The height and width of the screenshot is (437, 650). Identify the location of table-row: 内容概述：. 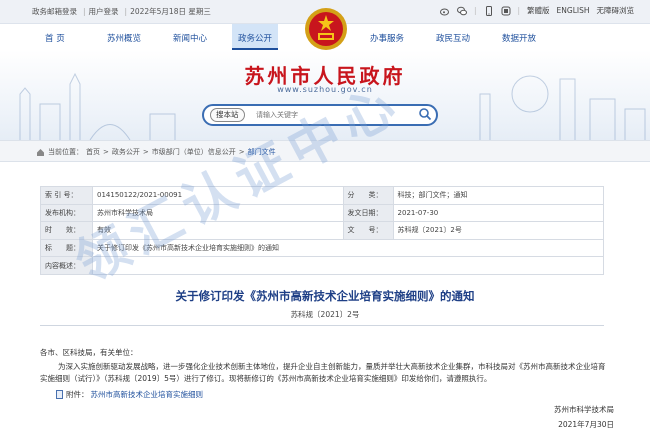
(322, 265).